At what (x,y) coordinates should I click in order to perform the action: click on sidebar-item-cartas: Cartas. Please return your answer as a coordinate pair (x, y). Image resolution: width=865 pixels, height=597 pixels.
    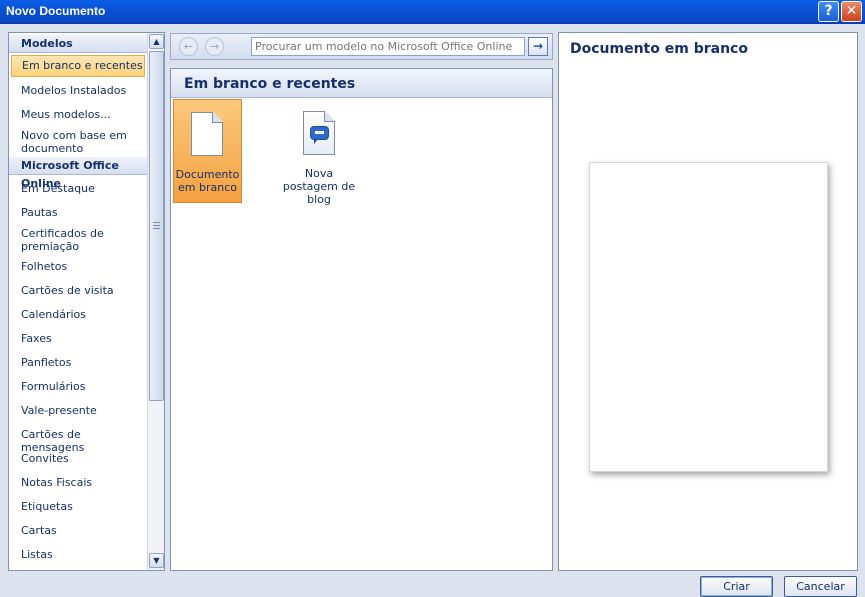
    Looking at the image, I should click on (78, 530).